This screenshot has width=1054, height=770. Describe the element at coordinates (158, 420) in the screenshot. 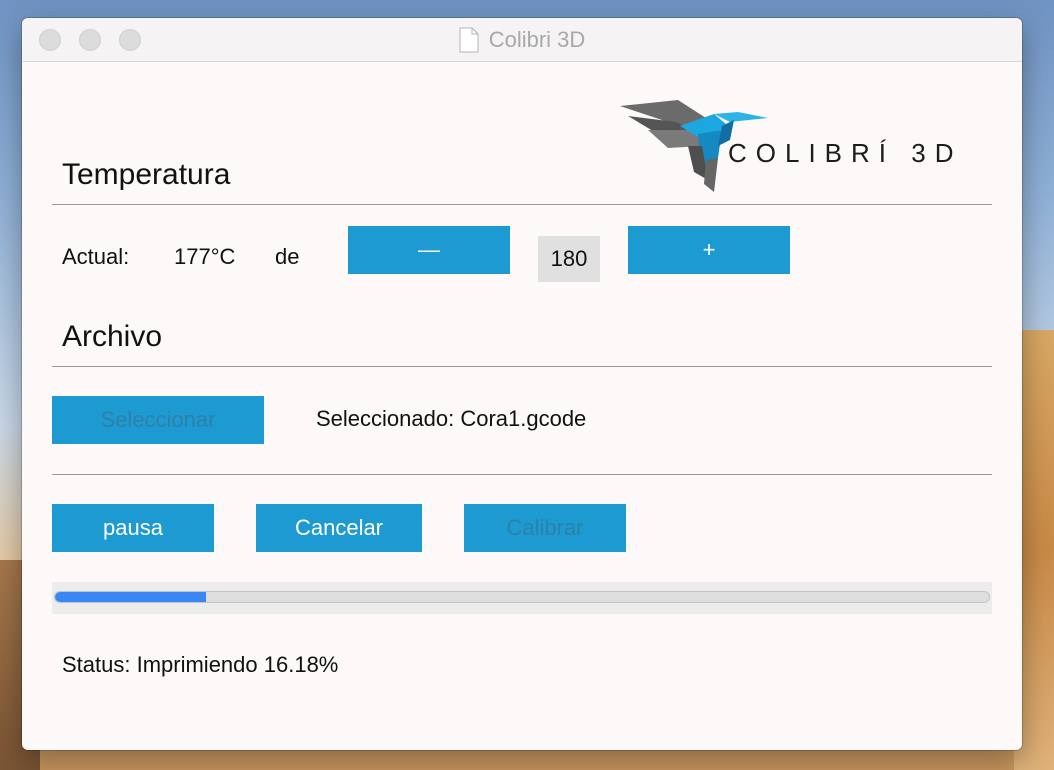

I see `select-file-button: Seleccionar` at that location.